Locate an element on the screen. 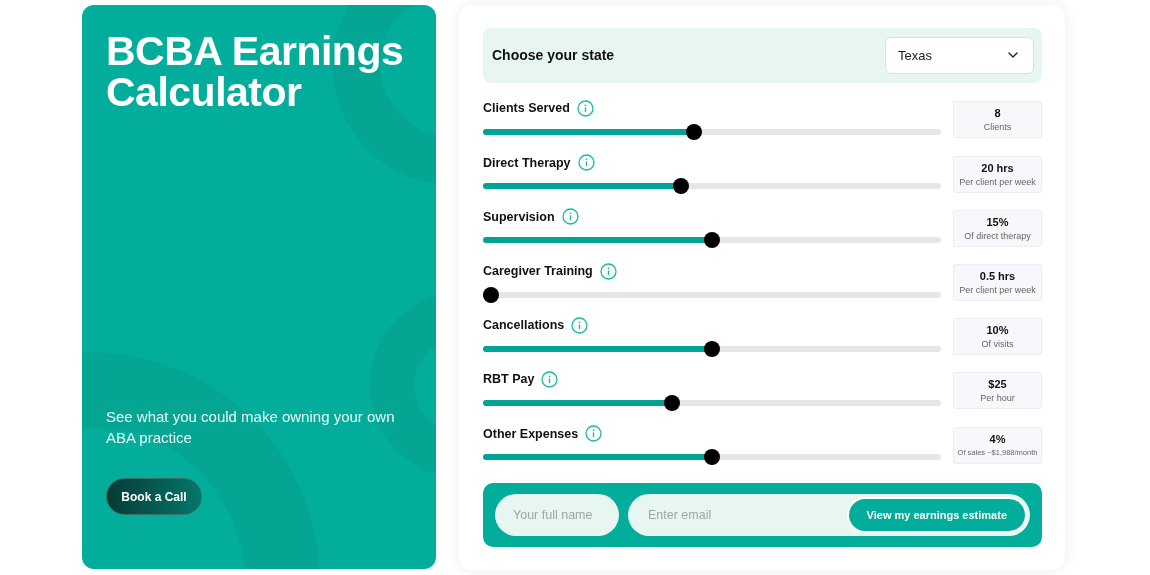  slider-label: Caregiver Training is located at coordinates (538, 271).